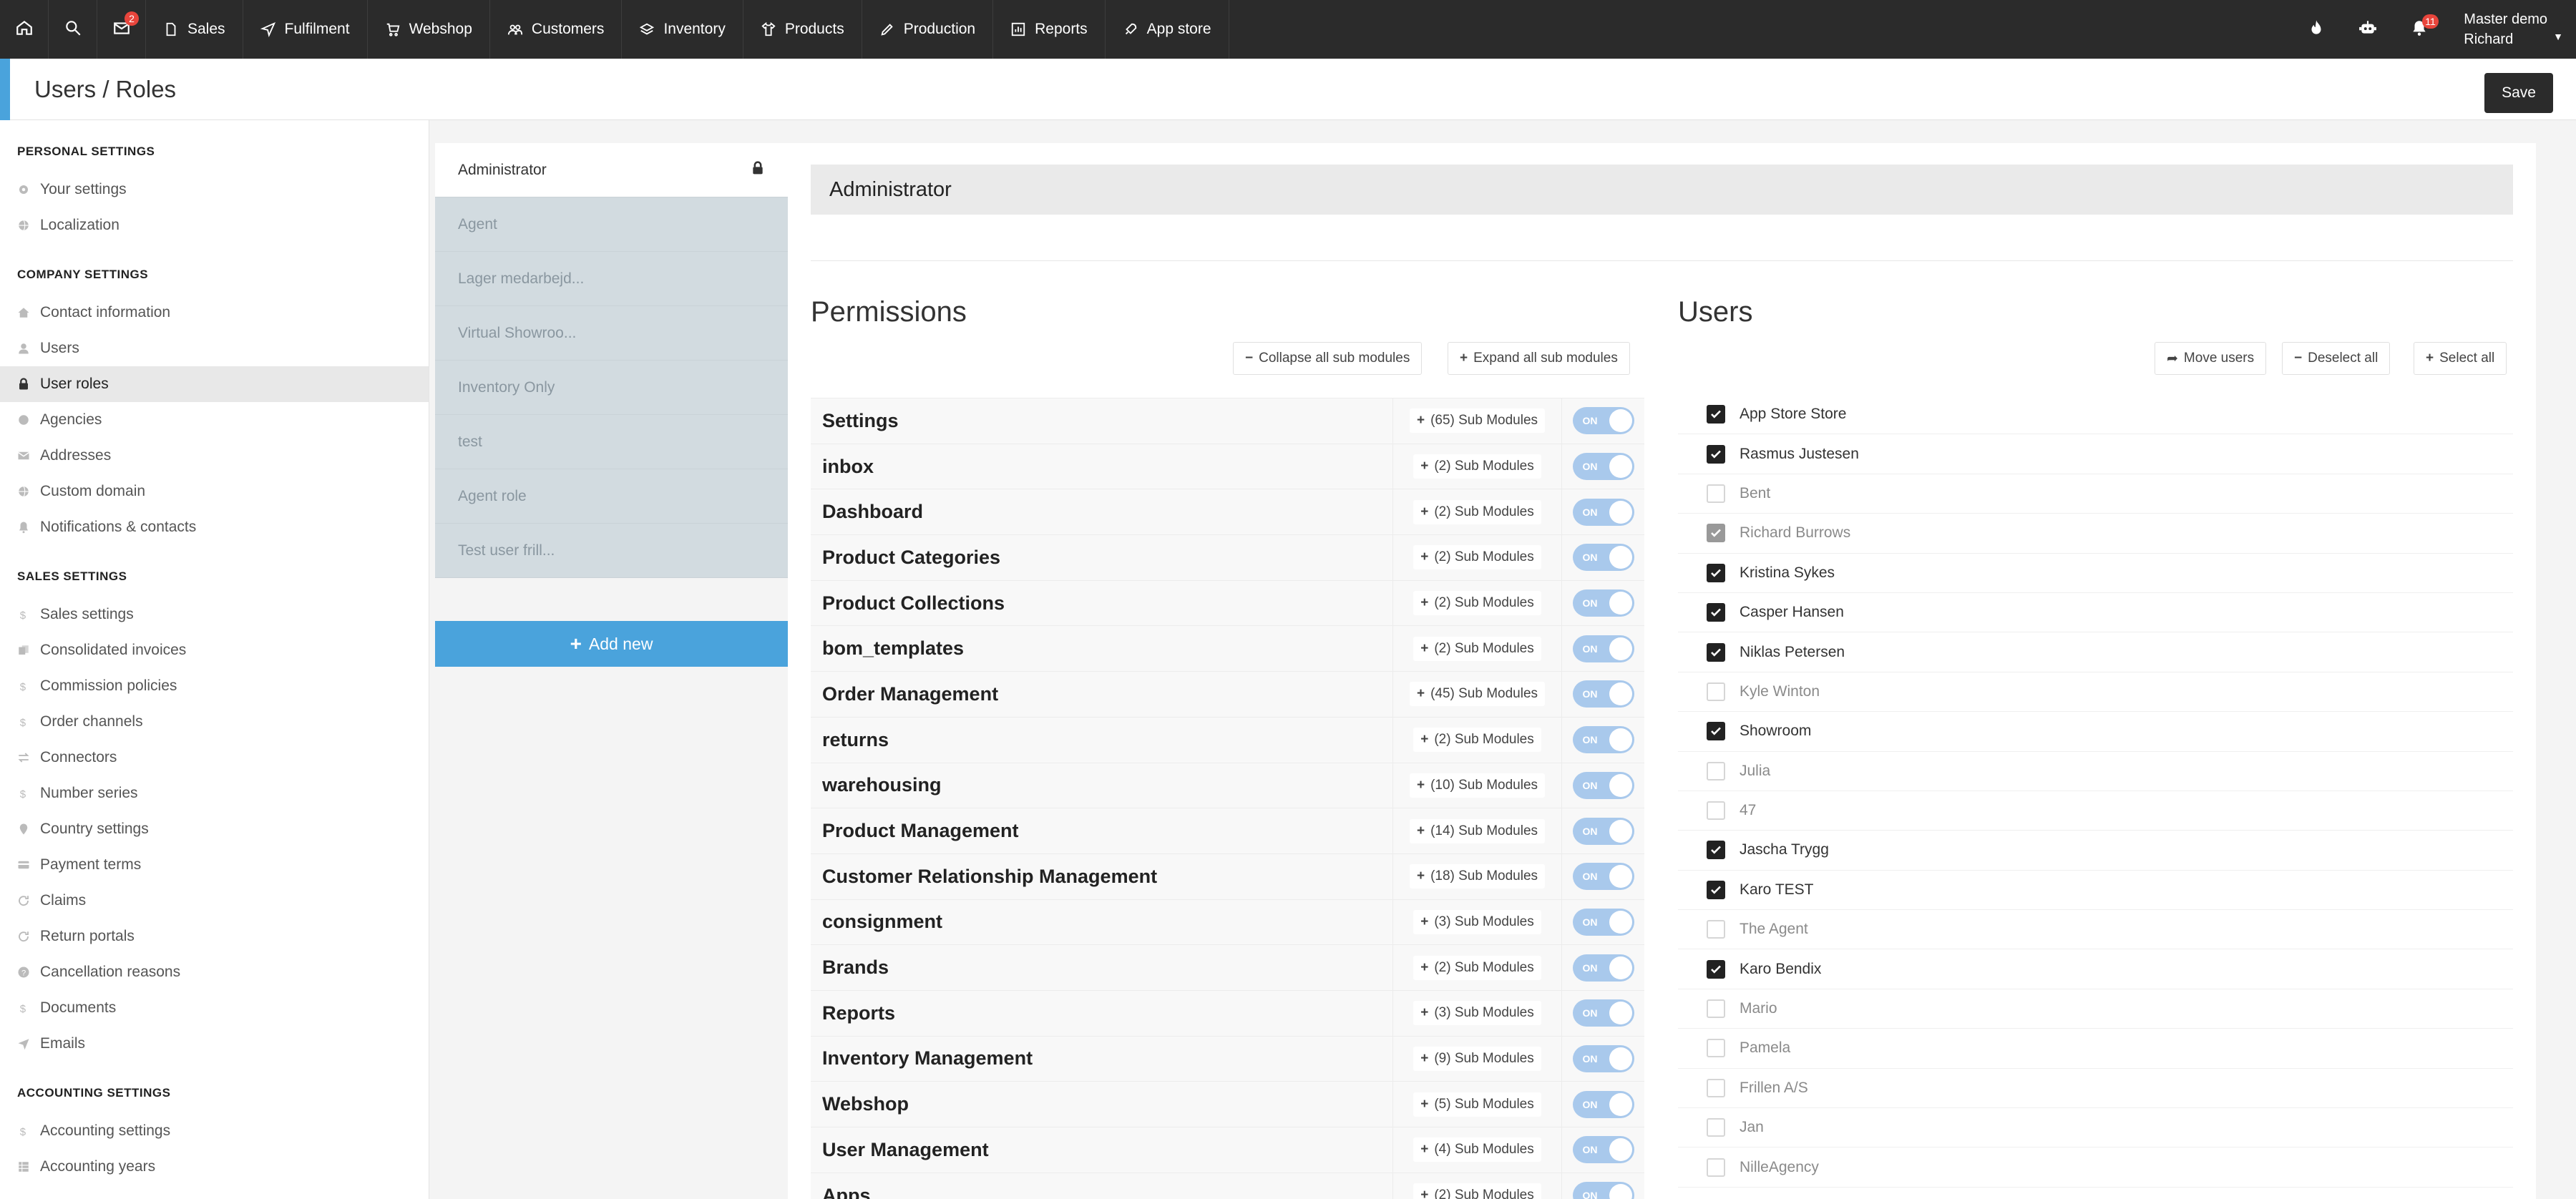  Describe the element at coordinates (214, 1008) in the screenshot. I see `sidebar-item-documents: $ Documents` at that location.